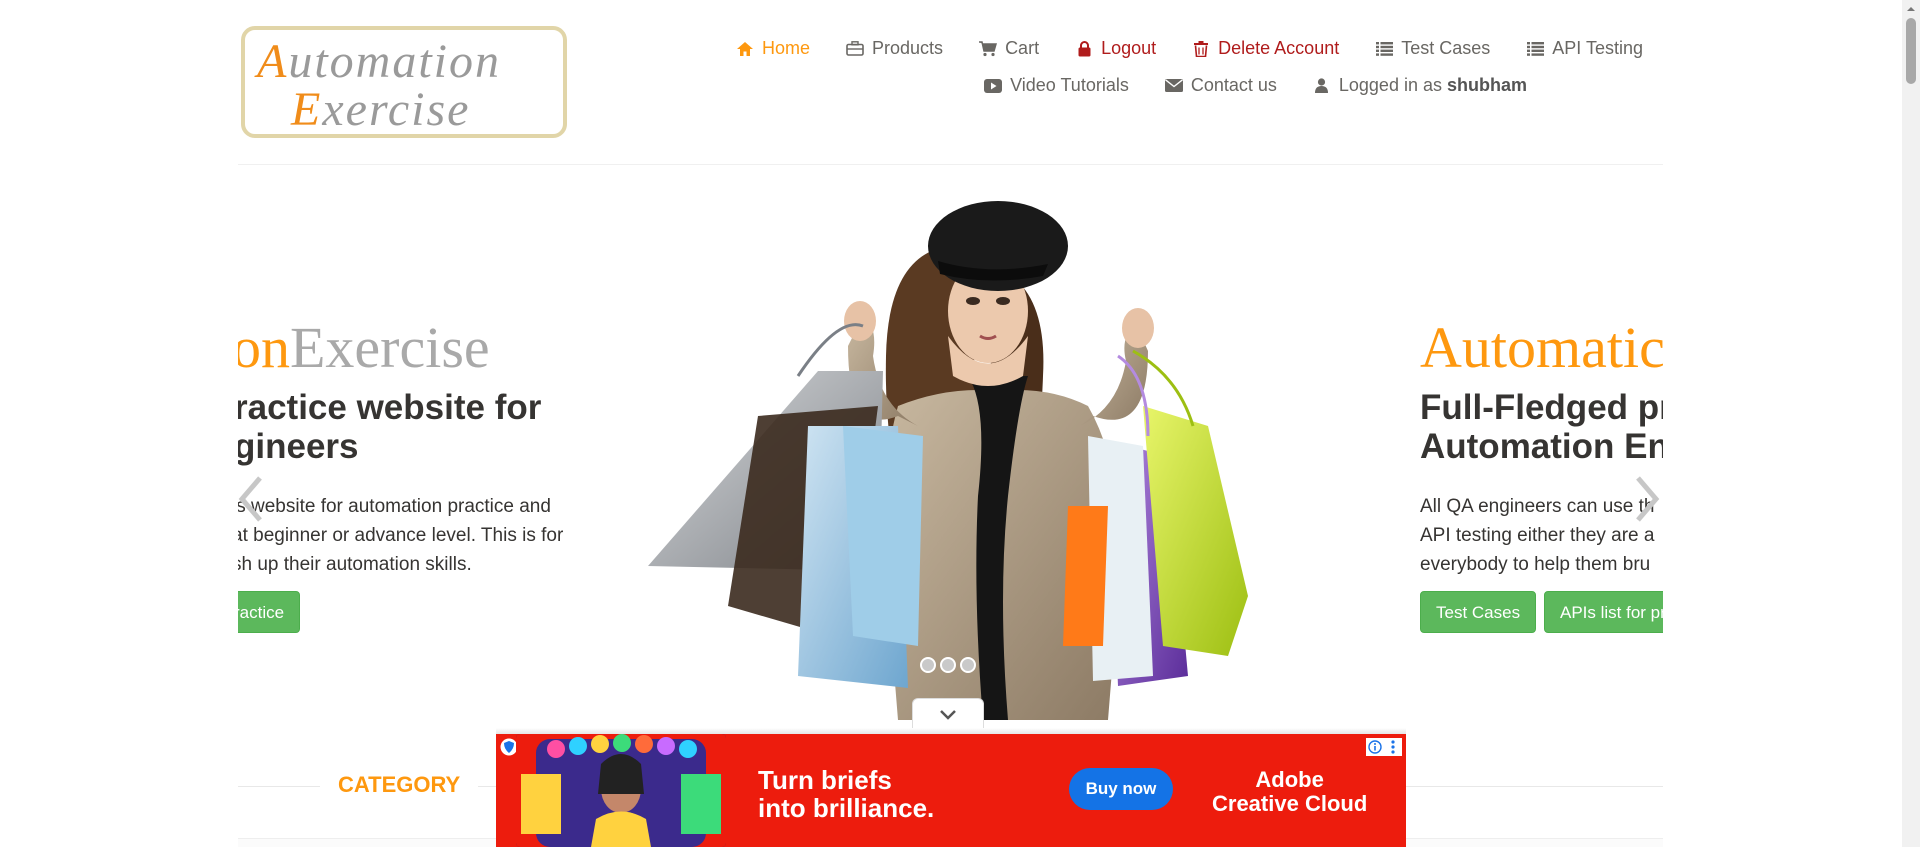 Image resolution: width=1920 pixels, height=847 pixels. Describe the element at coordinates (264, 347) in the screenshot. I see `left-slide-title-orange: on` at that location.